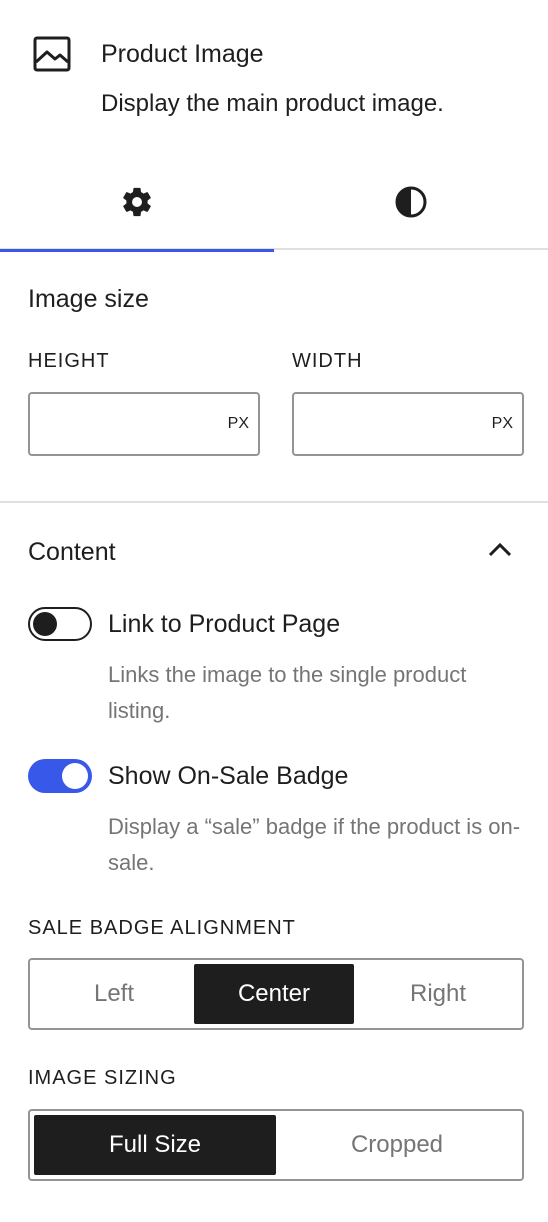  I want to click on content-panel-title: Content, so click(72, 552).